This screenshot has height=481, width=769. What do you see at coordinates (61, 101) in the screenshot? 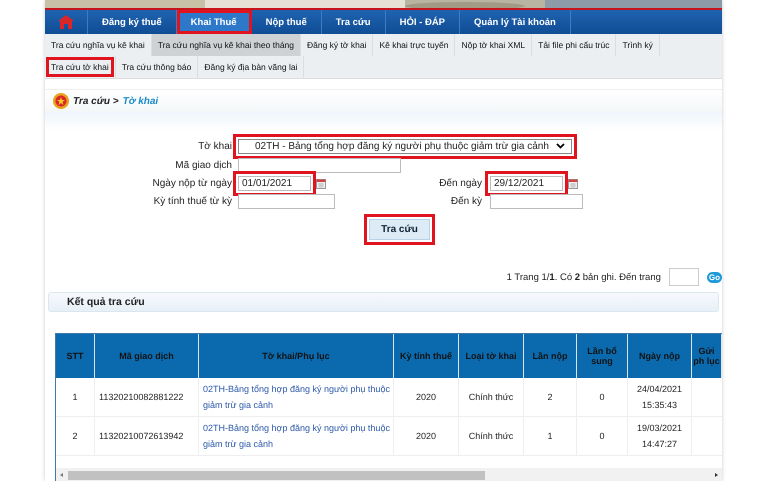
I see `emblem-icon` at bounding box center [61, 101].